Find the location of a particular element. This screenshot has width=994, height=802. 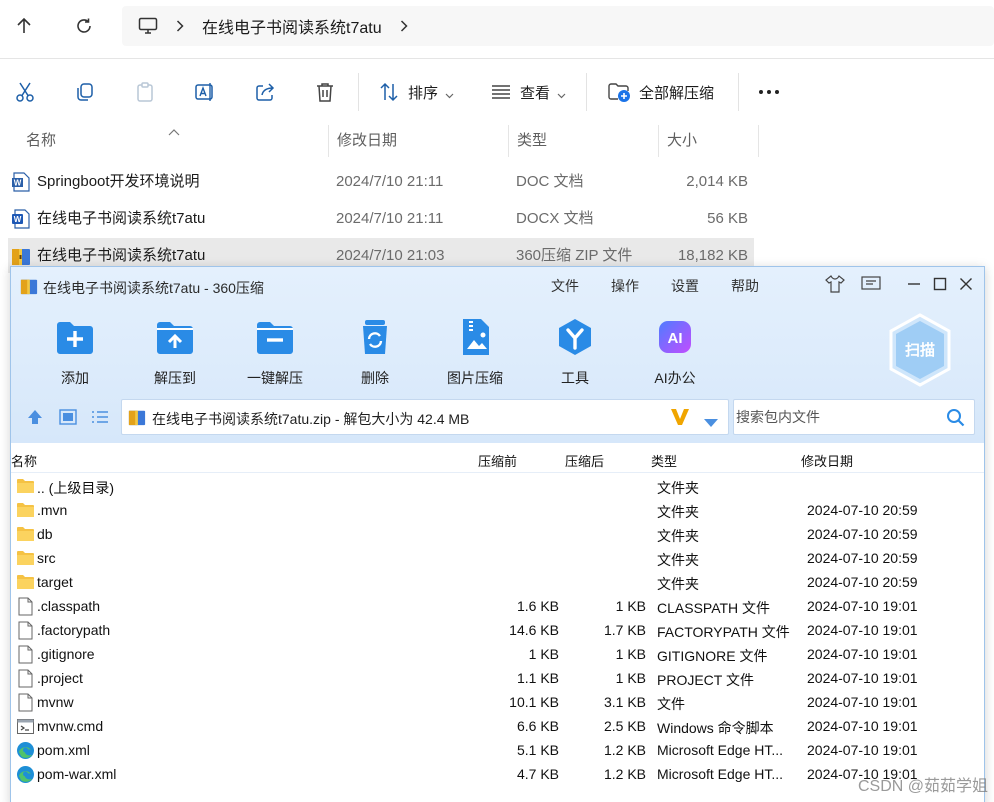

address-bar-row: 在线电子书阅读系统t7atu is located at coordinates (497, 27).